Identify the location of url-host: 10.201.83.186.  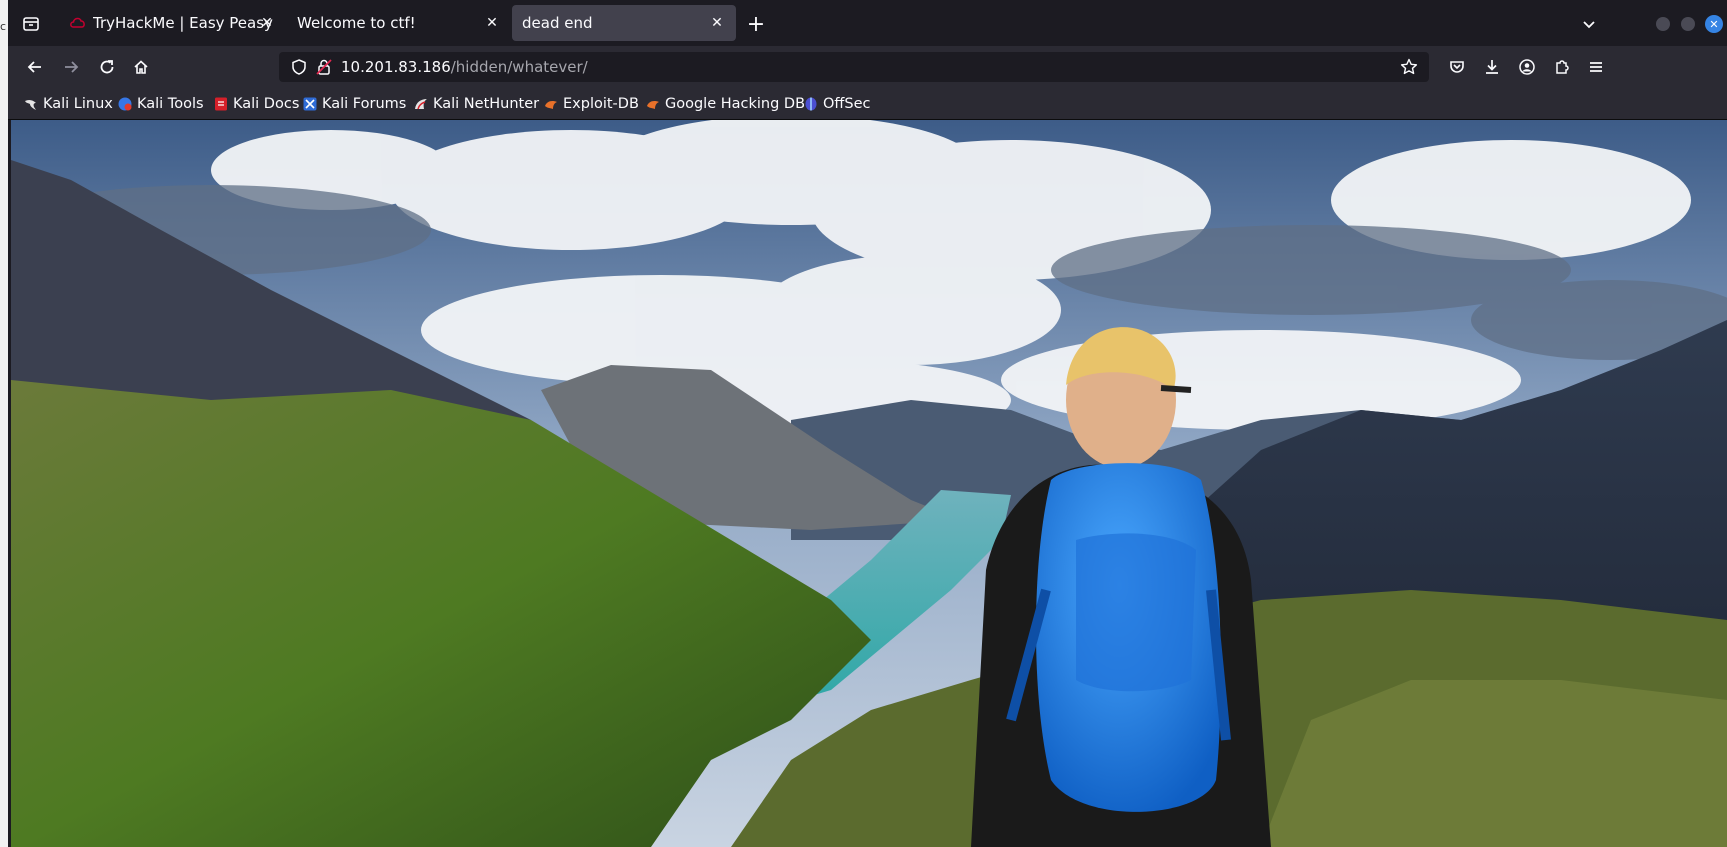
(396, 67).